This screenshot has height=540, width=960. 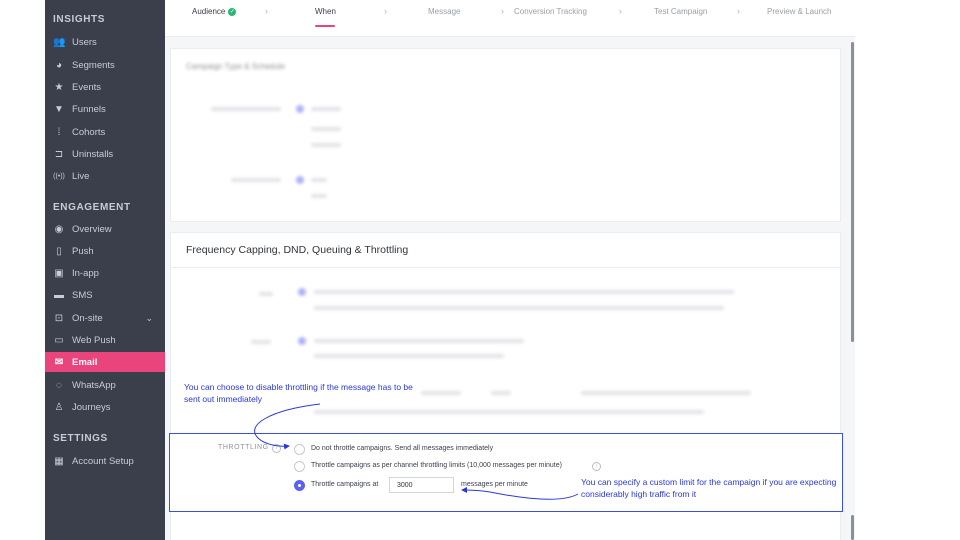 I want to click on scrollbar-thumb-lower, so click(x=852, y=527).